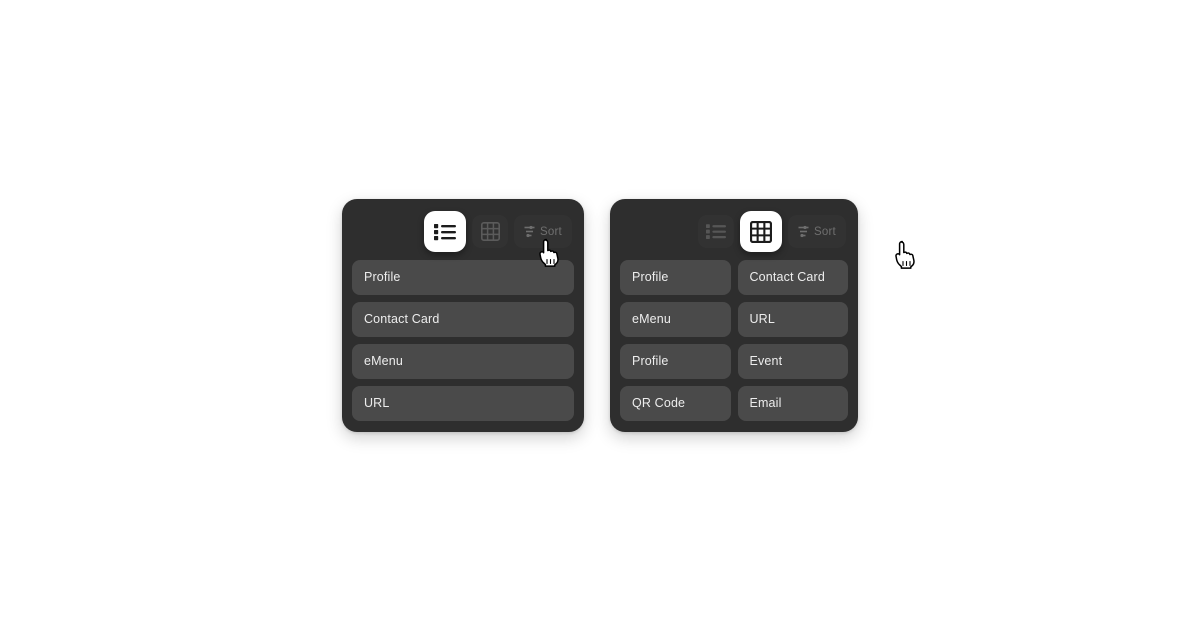 The width and height of the screenshot is (1200, 630). I want to click on list-item-label: Contact Card, so click(402, 319).